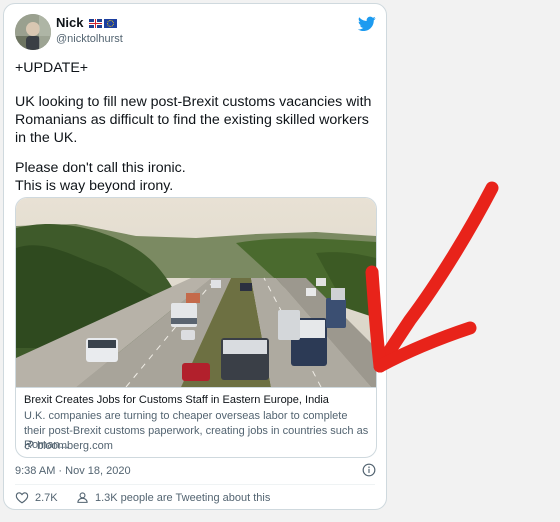  I want to click on link-domain-text: bloomberg.com, so click(75, 446).